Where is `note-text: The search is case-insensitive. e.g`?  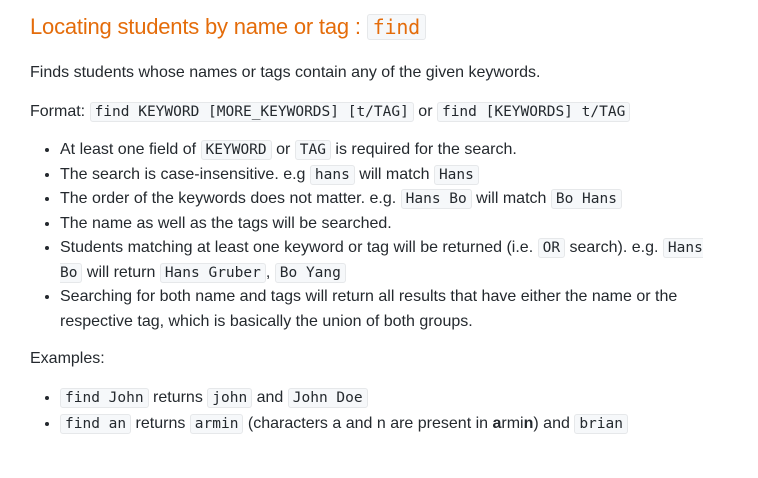 note-text: The search is case-insensitive. e.g is located at coordinates (185, 174).